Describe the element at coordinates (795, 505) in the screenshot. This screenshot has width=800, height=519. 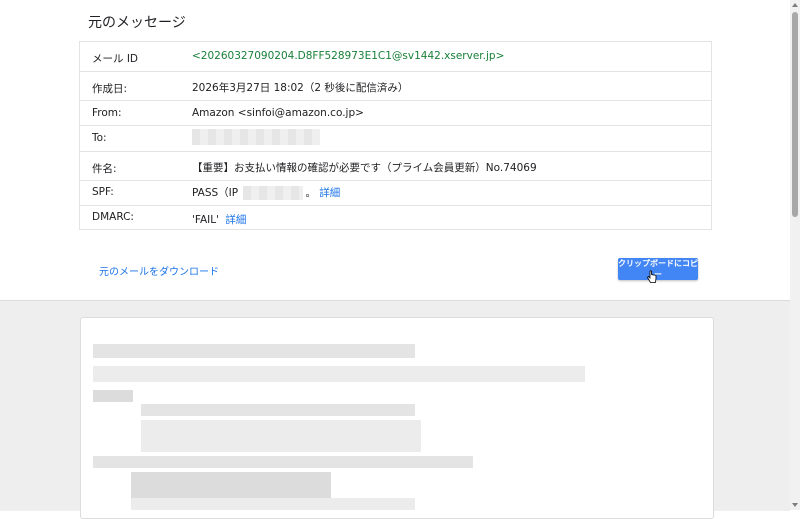
I see `scroll-down-arrow-icon` at that location.